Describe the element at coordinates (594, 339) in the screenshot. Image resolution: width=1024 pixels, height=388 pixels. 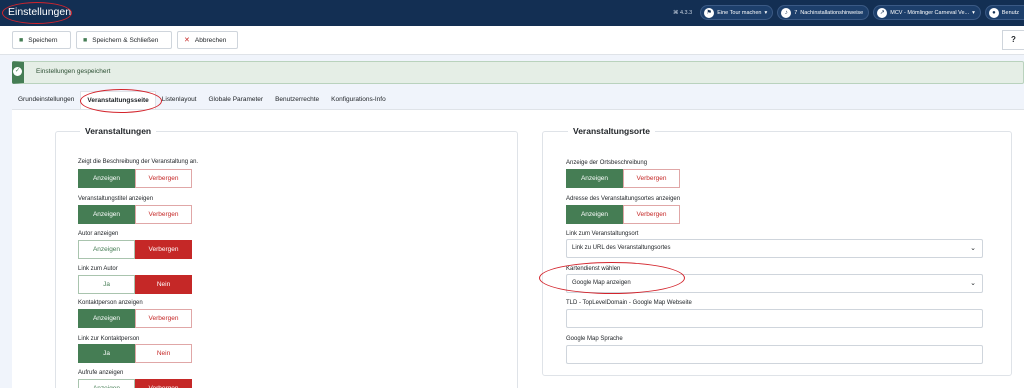
I see `field-label: Google Map Sprache` at that location.